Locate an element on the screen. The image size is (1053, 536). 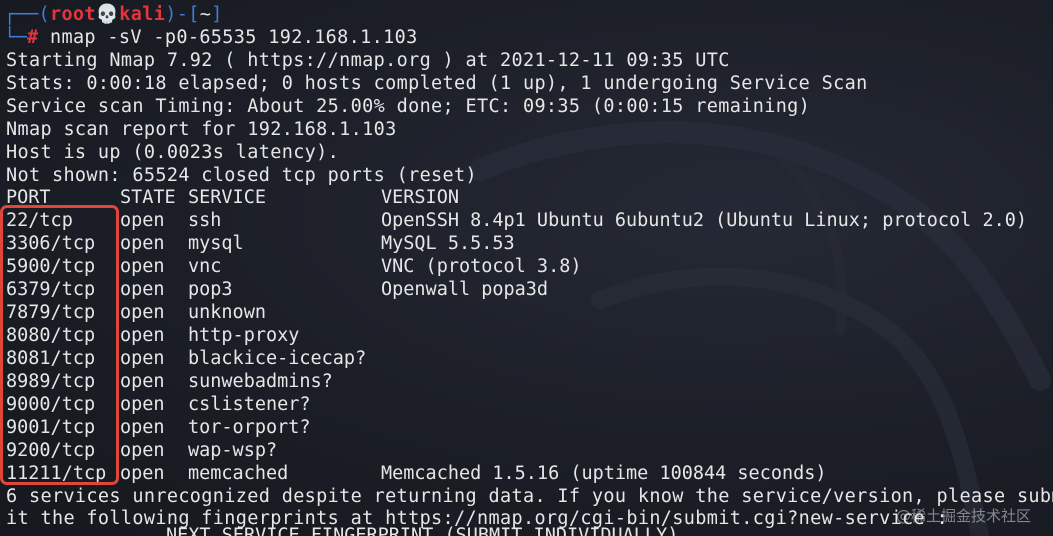
header-service: SERVICE is located at coordinates (227, 197).